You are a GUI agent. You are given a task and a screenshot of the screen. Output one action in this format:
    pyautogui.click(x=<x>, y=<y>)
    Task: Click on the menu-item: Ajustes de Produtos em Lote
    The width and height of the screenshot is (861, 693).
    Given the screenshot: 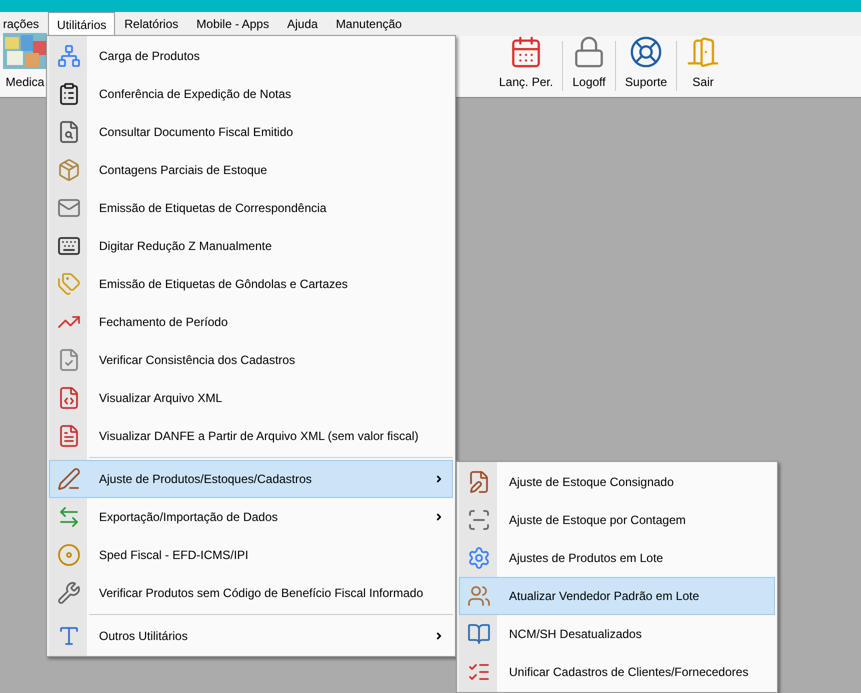 What is the action you would take?
    pyautogui.click(x=617, y=558)
    